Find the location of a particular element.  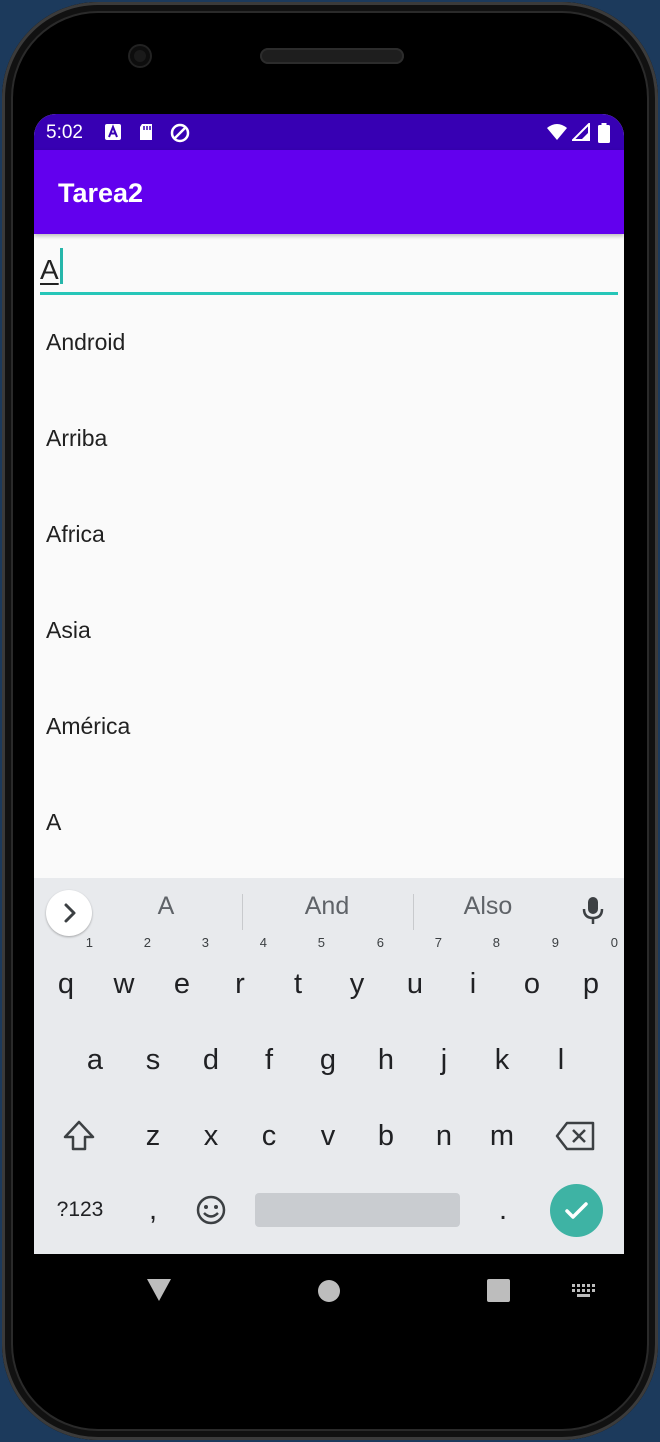

key-o: o9 is located at coordinates (533, 975).